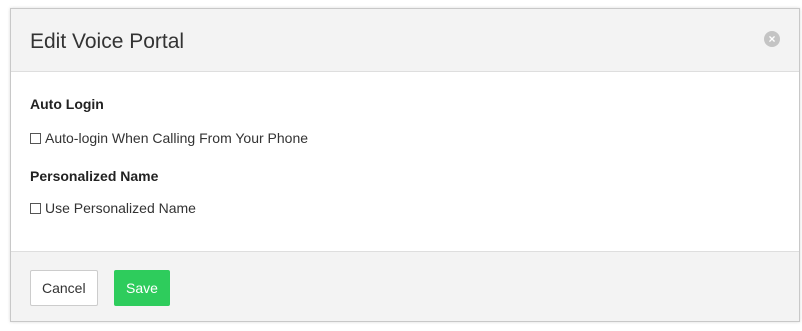 This screenshot has width=802, height=331. Describe the element at coordinates (772, 39) in the screenshot. I see `close-icon: ×` at that location.